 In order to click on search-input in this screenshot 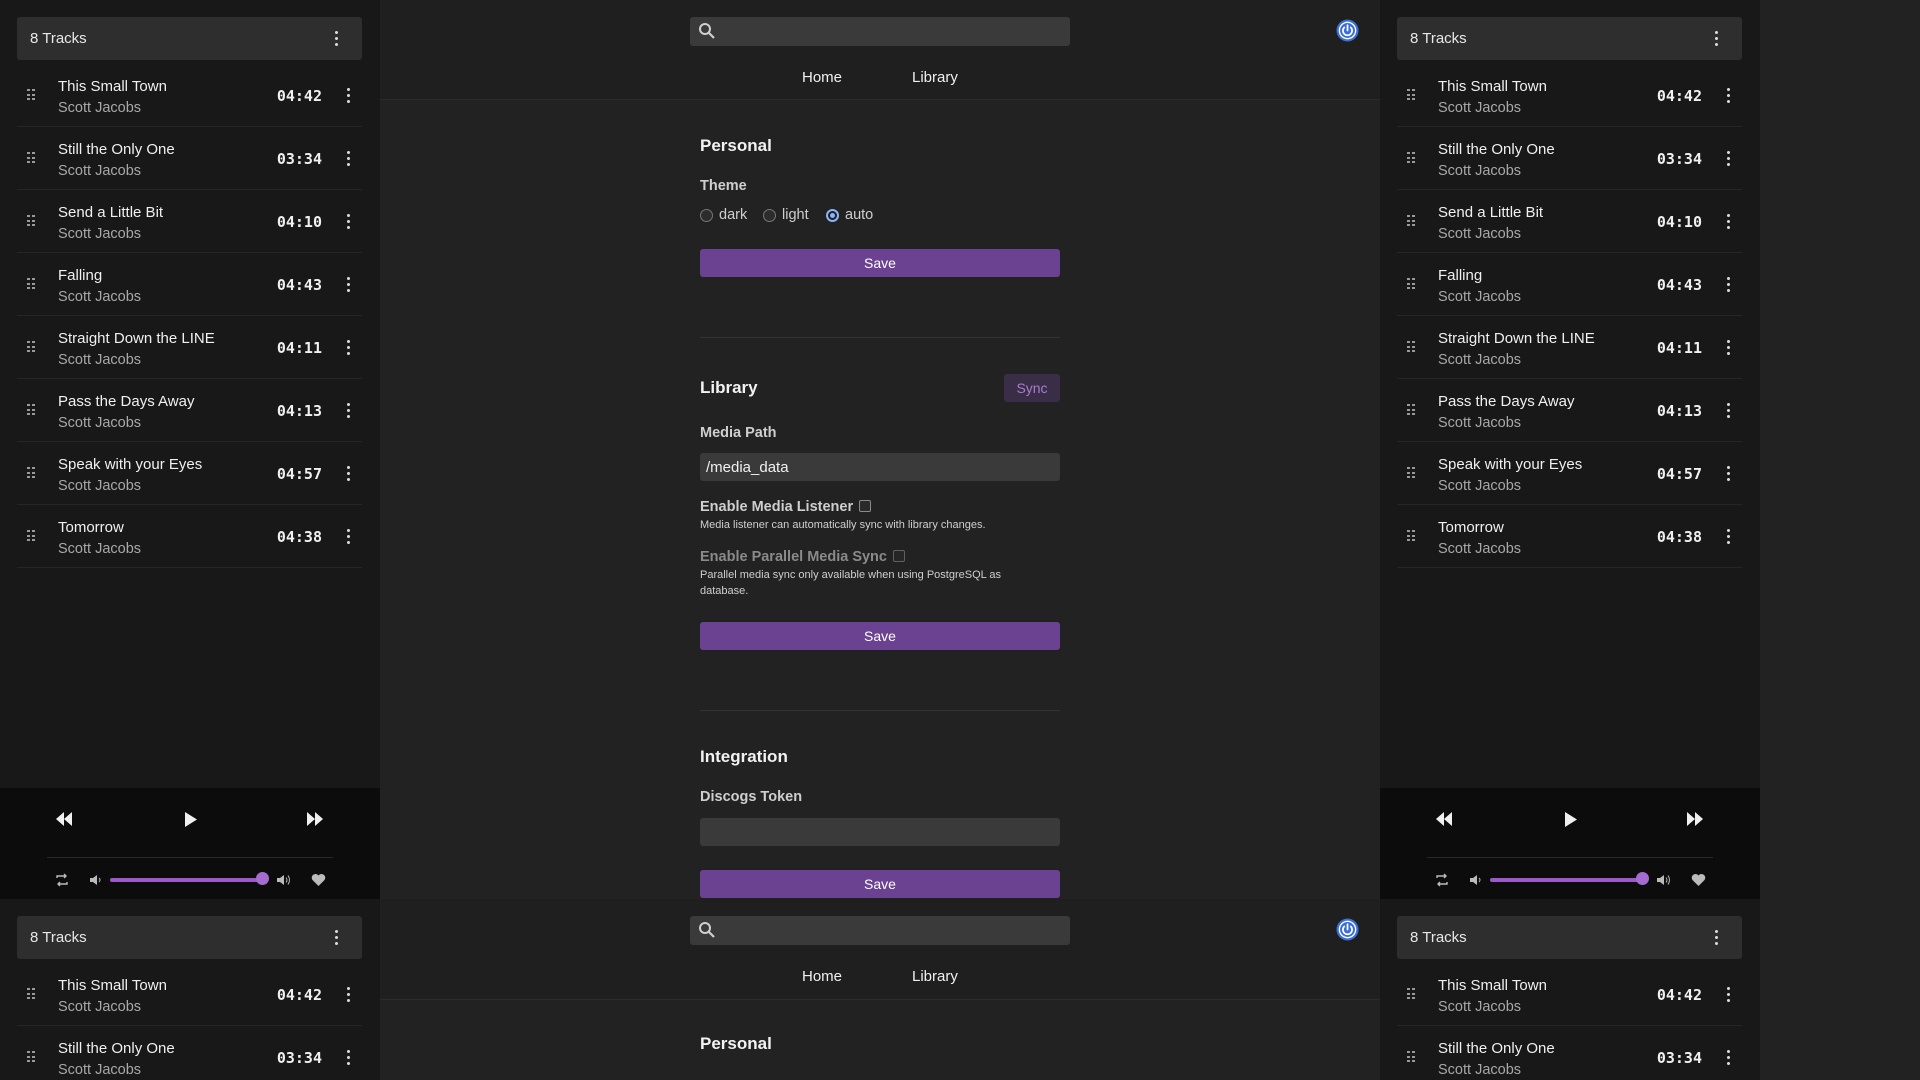, I will do `click(880, 930)`.